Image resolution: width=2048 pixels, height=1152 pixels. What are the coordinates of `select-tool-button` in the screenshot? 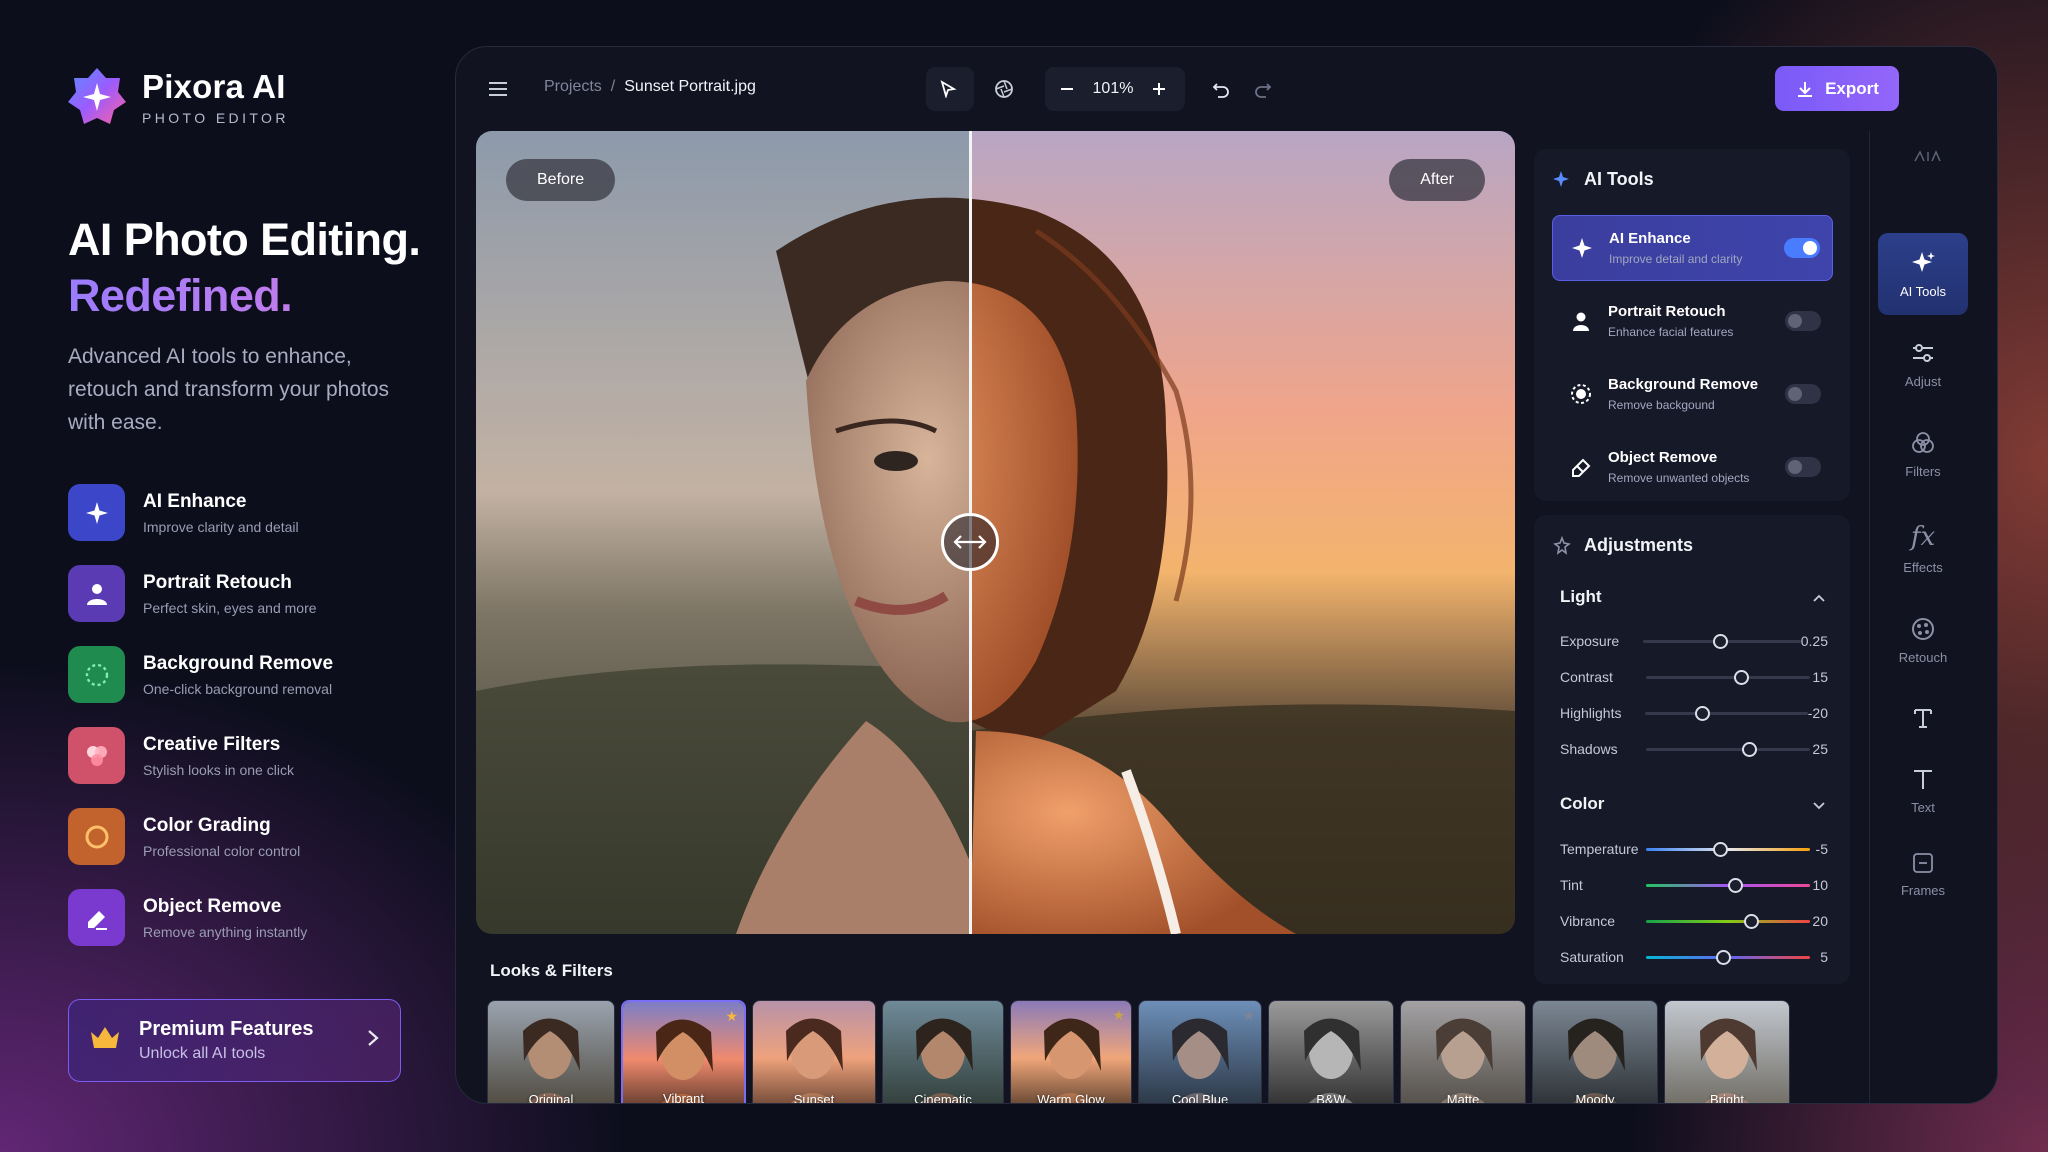 It's located at (948, 89).